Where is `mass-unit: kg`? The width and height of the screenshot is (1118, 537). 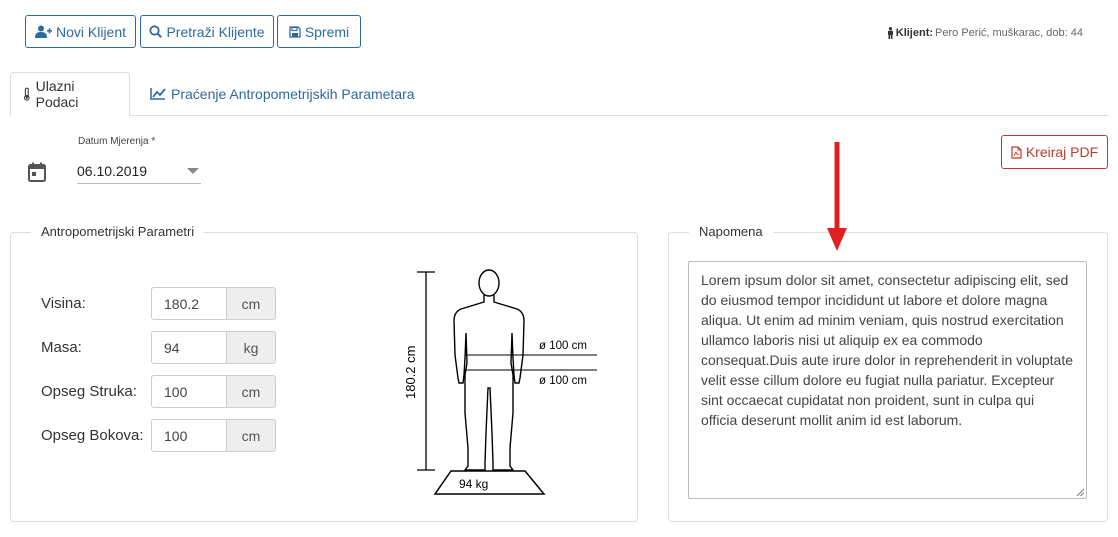 mass-unit: kg is located at coordinates (251, 347).